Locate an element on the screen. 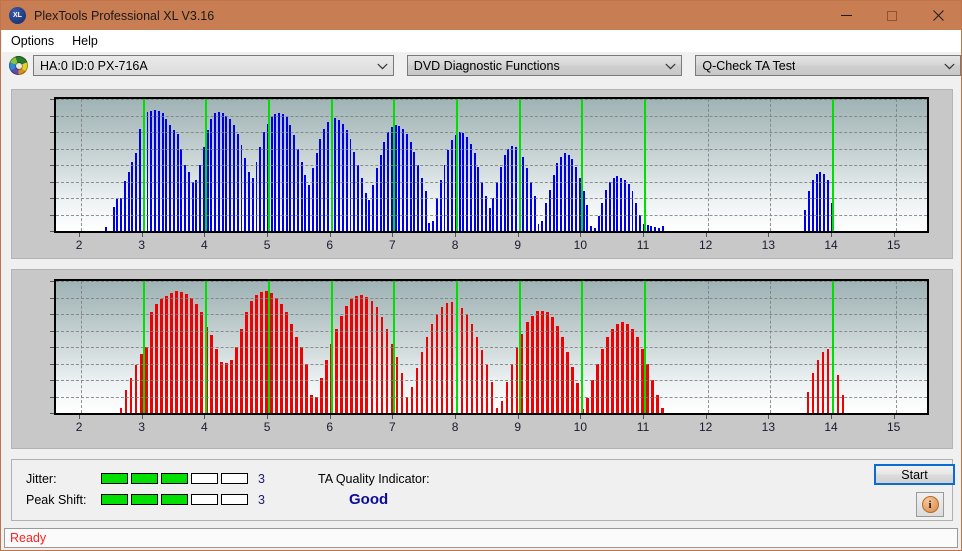 The height and width of the screenshot is (551, 962). maximize-icon is located at coordinates (892, 15).